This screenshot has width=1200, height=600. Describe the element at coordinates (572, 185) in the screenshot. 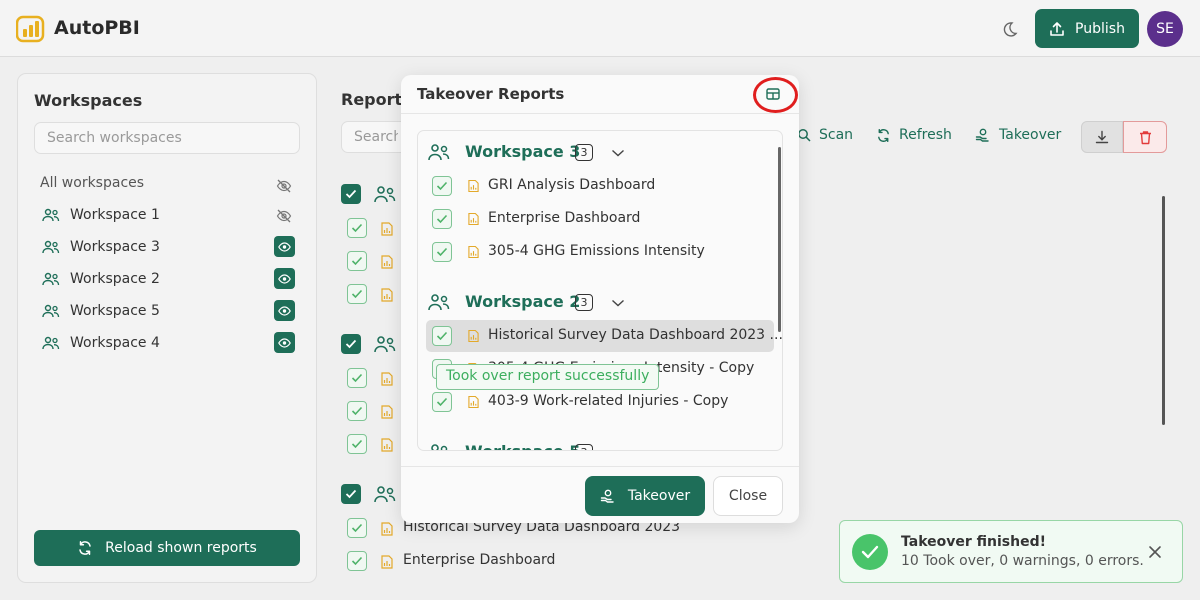

I see `report-name: GRI Analysis Dashboard` at that location.